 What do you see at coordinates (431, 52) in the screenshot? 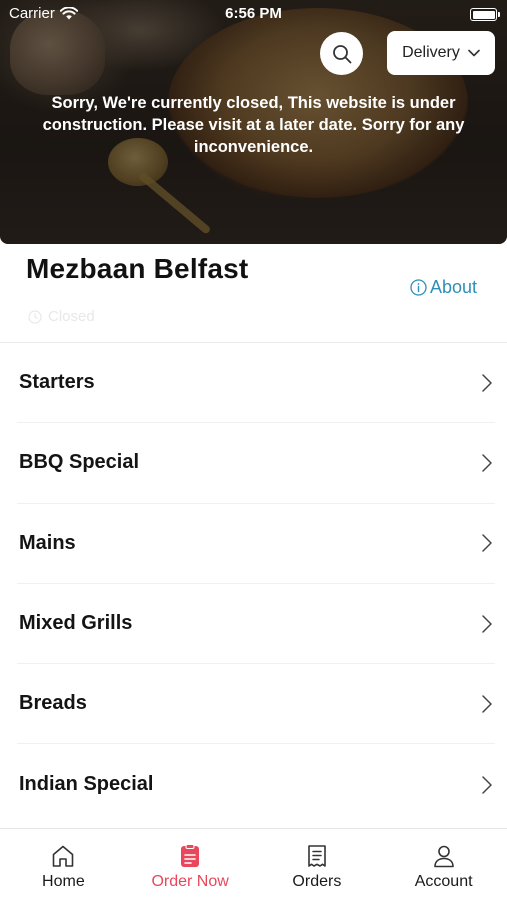
I see `delivery-mode-label: Delivery` at bounding box center [431, 52].